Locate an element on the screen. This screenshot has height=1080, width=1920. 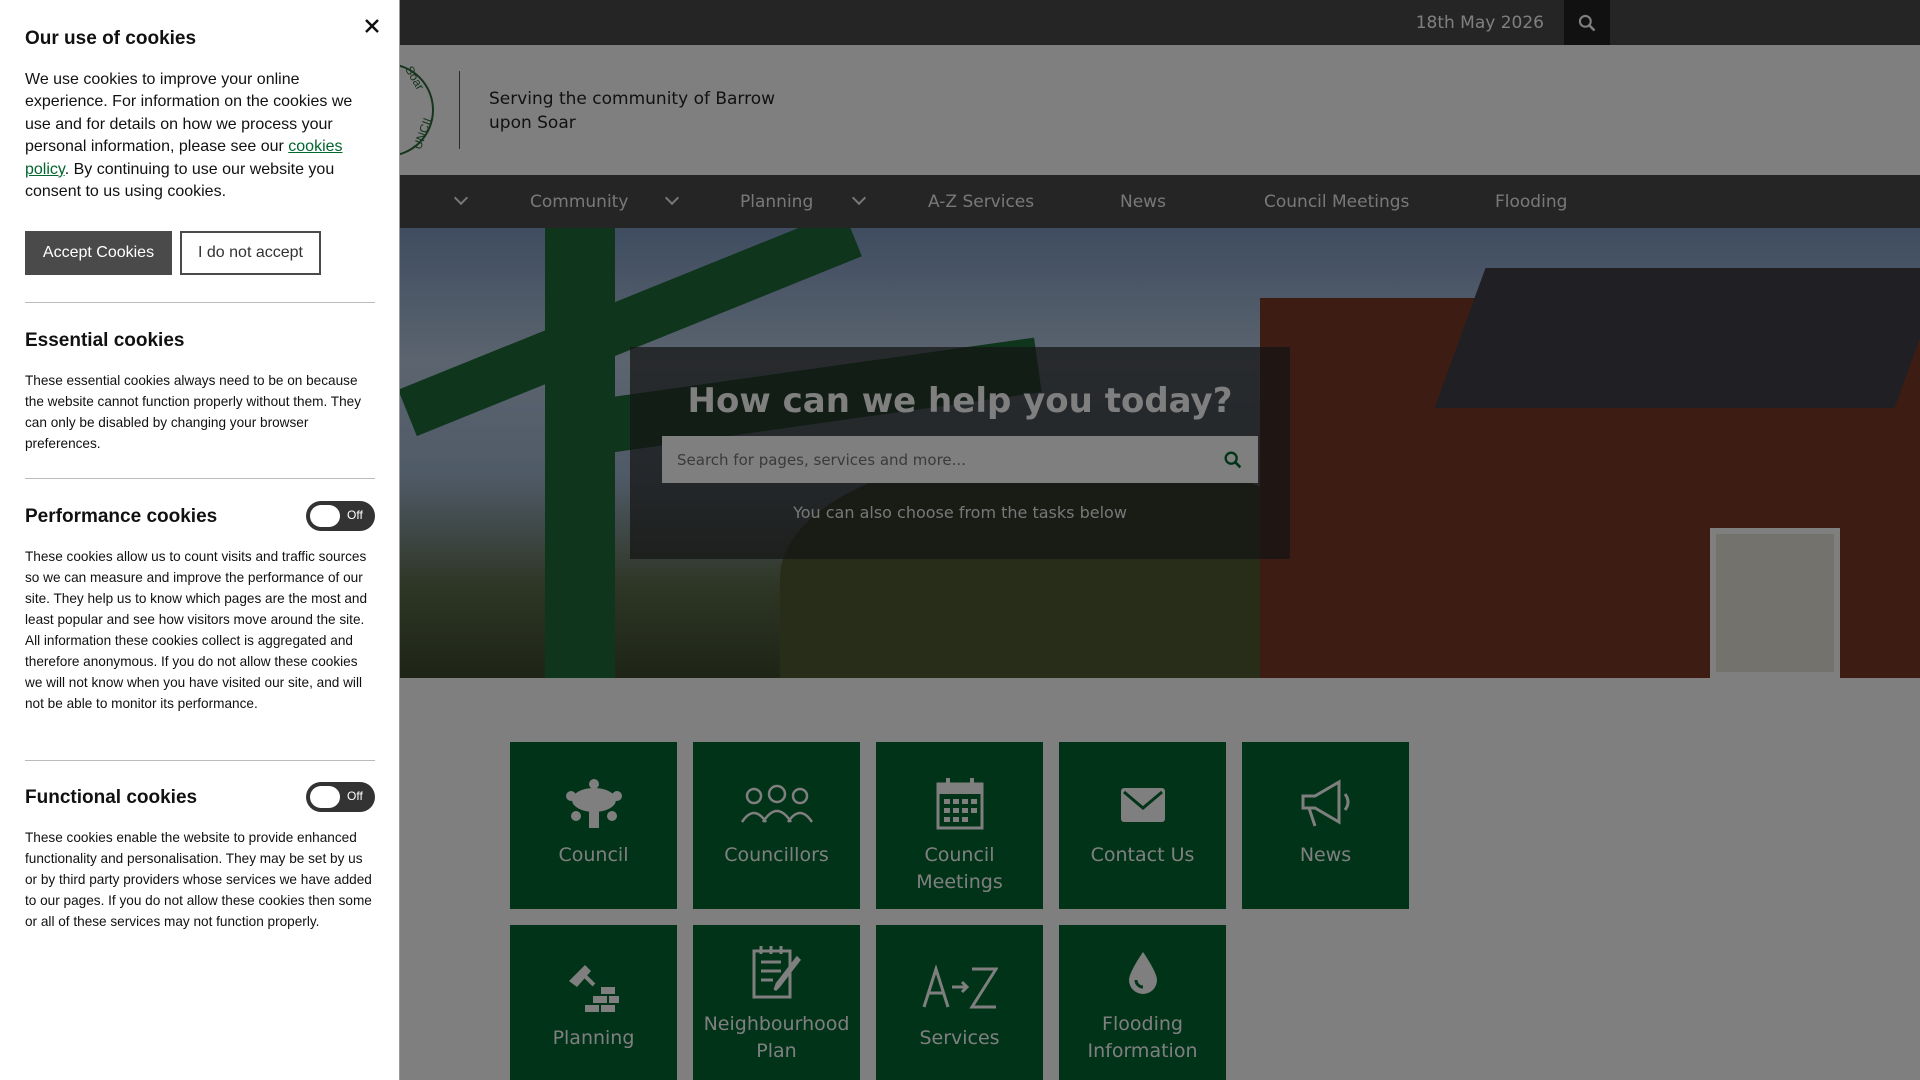
essential-cookies-title: Essential cookies is located at coordinates (105, 340).